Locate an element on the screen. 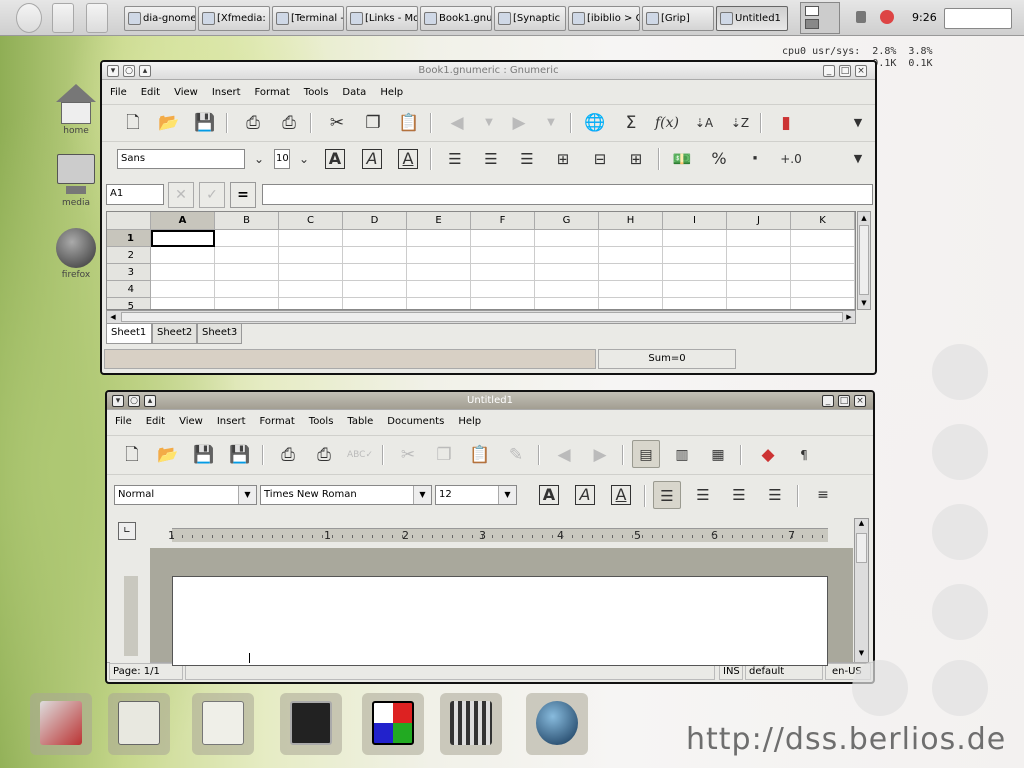  menu-file: File is located at coordinates (117, 91).